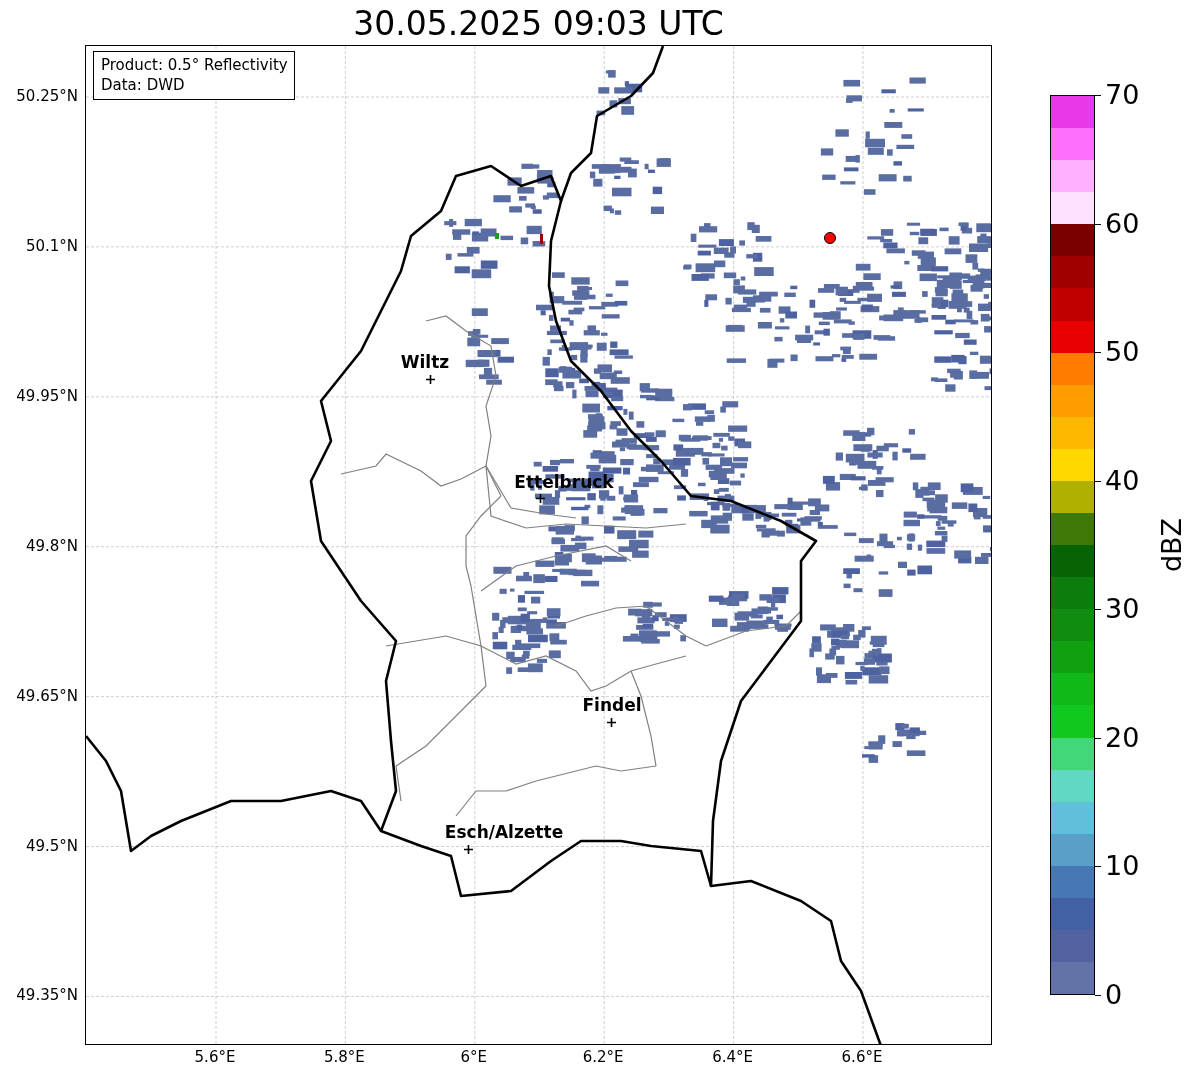 The image size is (1184, 1081). I want to click on colorbar-tick-label: 10, so click(1122, 866).